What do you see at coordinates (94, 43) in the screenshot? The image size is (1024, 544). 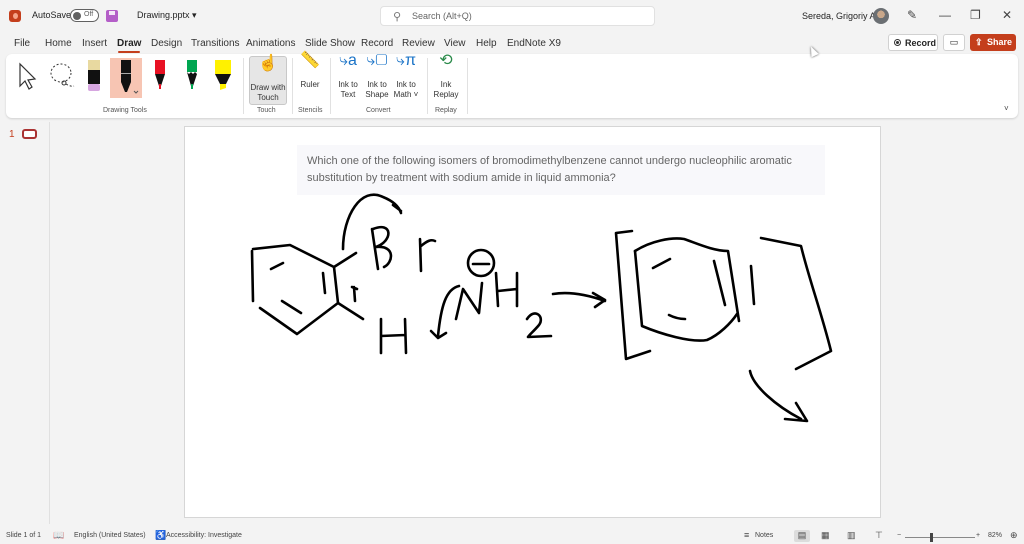 I see `tab-insert: Insert` at bounding box center [94, 43].